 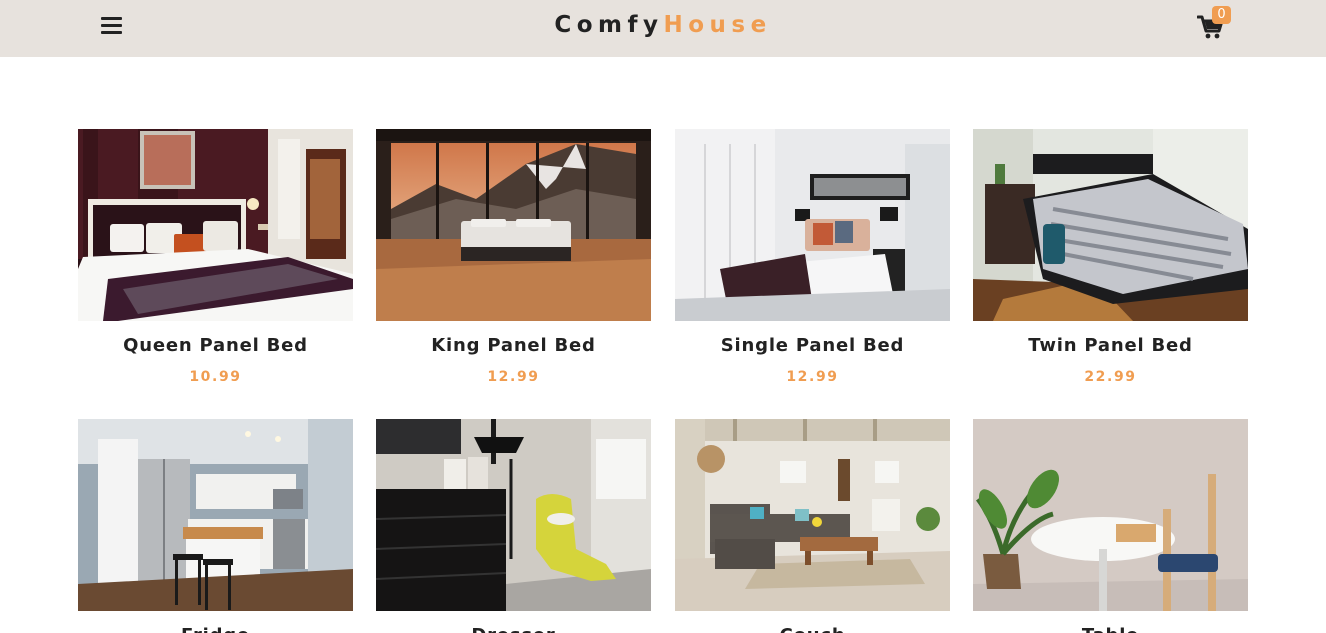 What do you see at coordinates (812, 345) in the screenshot?
I see `product-name: Single Panel Bed` at bounding box center [812, 345].